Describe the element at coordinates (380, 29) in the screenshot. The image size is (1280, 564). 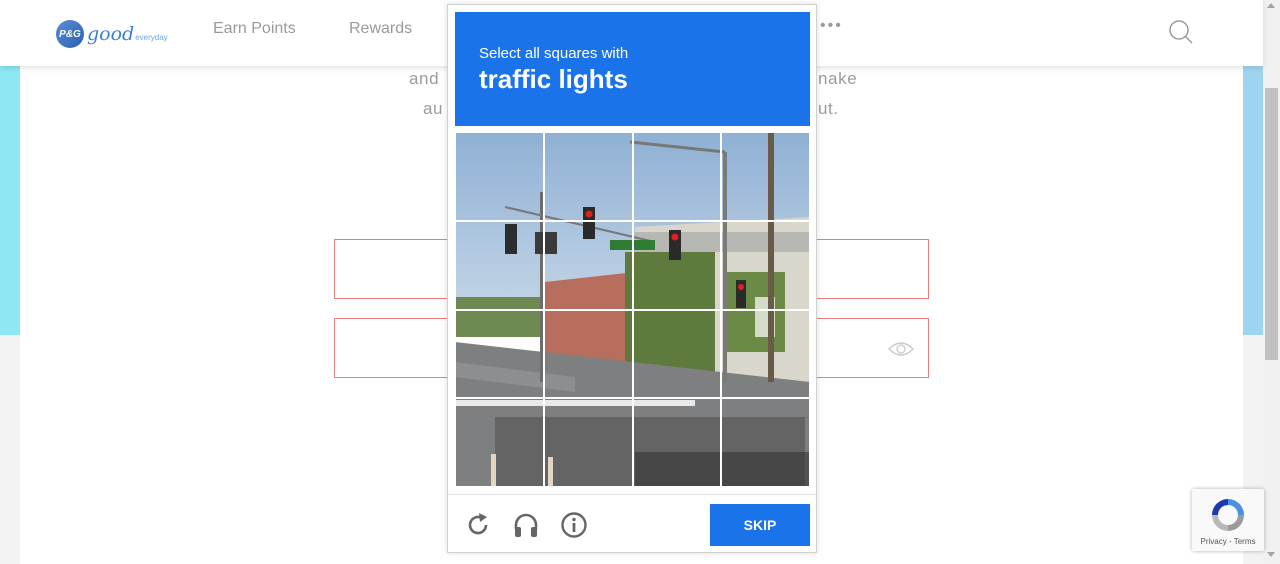
I see `nav-rewards: Rewards` at that location.